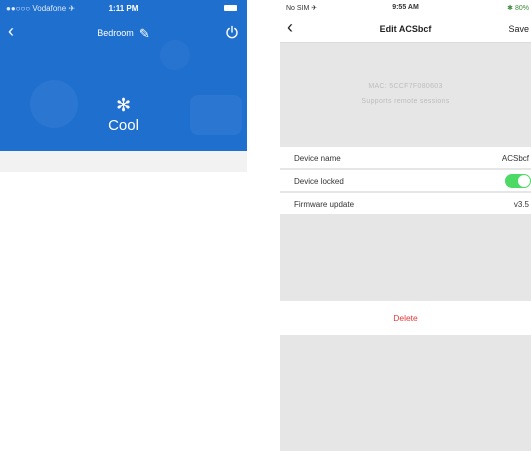 The height and width of the screenshot is (451, 531). What do you see at coordinates (405, 158) in the screenshot?
I see `device-name-row: Device name ACSbcf` at bounding box center [405, 158].